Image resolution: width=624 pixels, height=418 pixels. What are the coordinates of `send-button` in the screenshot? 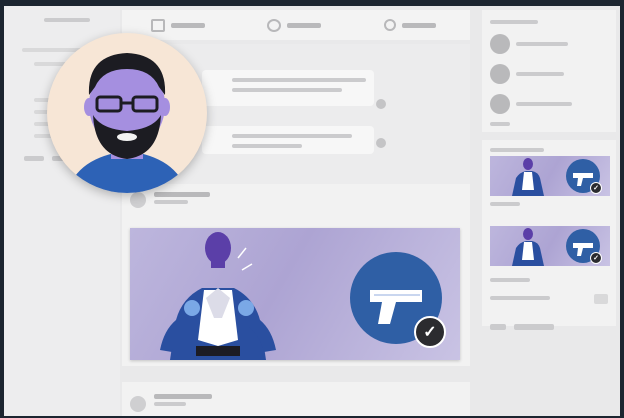 It's located at (601, 299).